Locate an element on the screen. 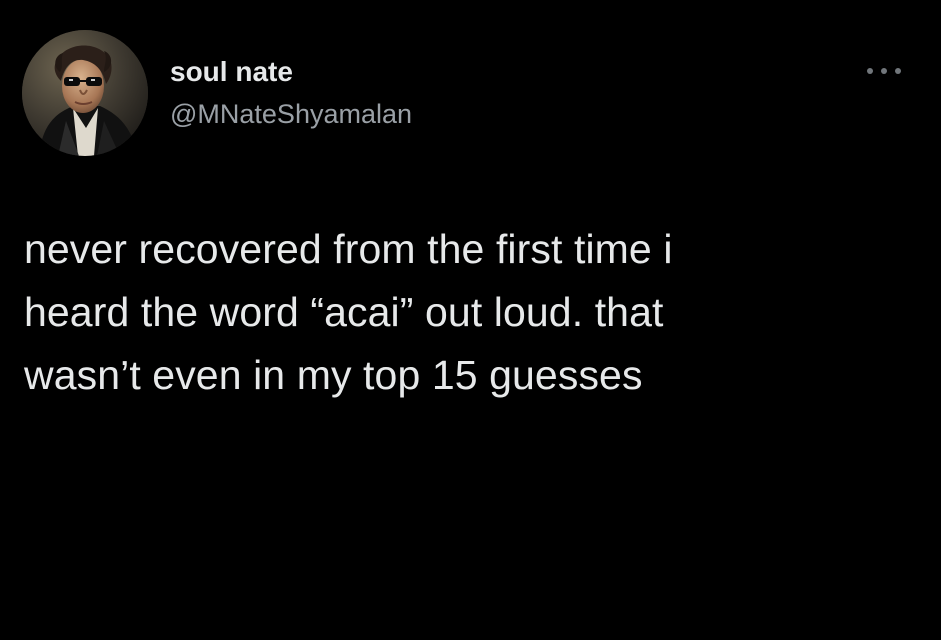 This screenshot has height=640, width=941. display-name: soul nate is located at coordinates (231, 72).